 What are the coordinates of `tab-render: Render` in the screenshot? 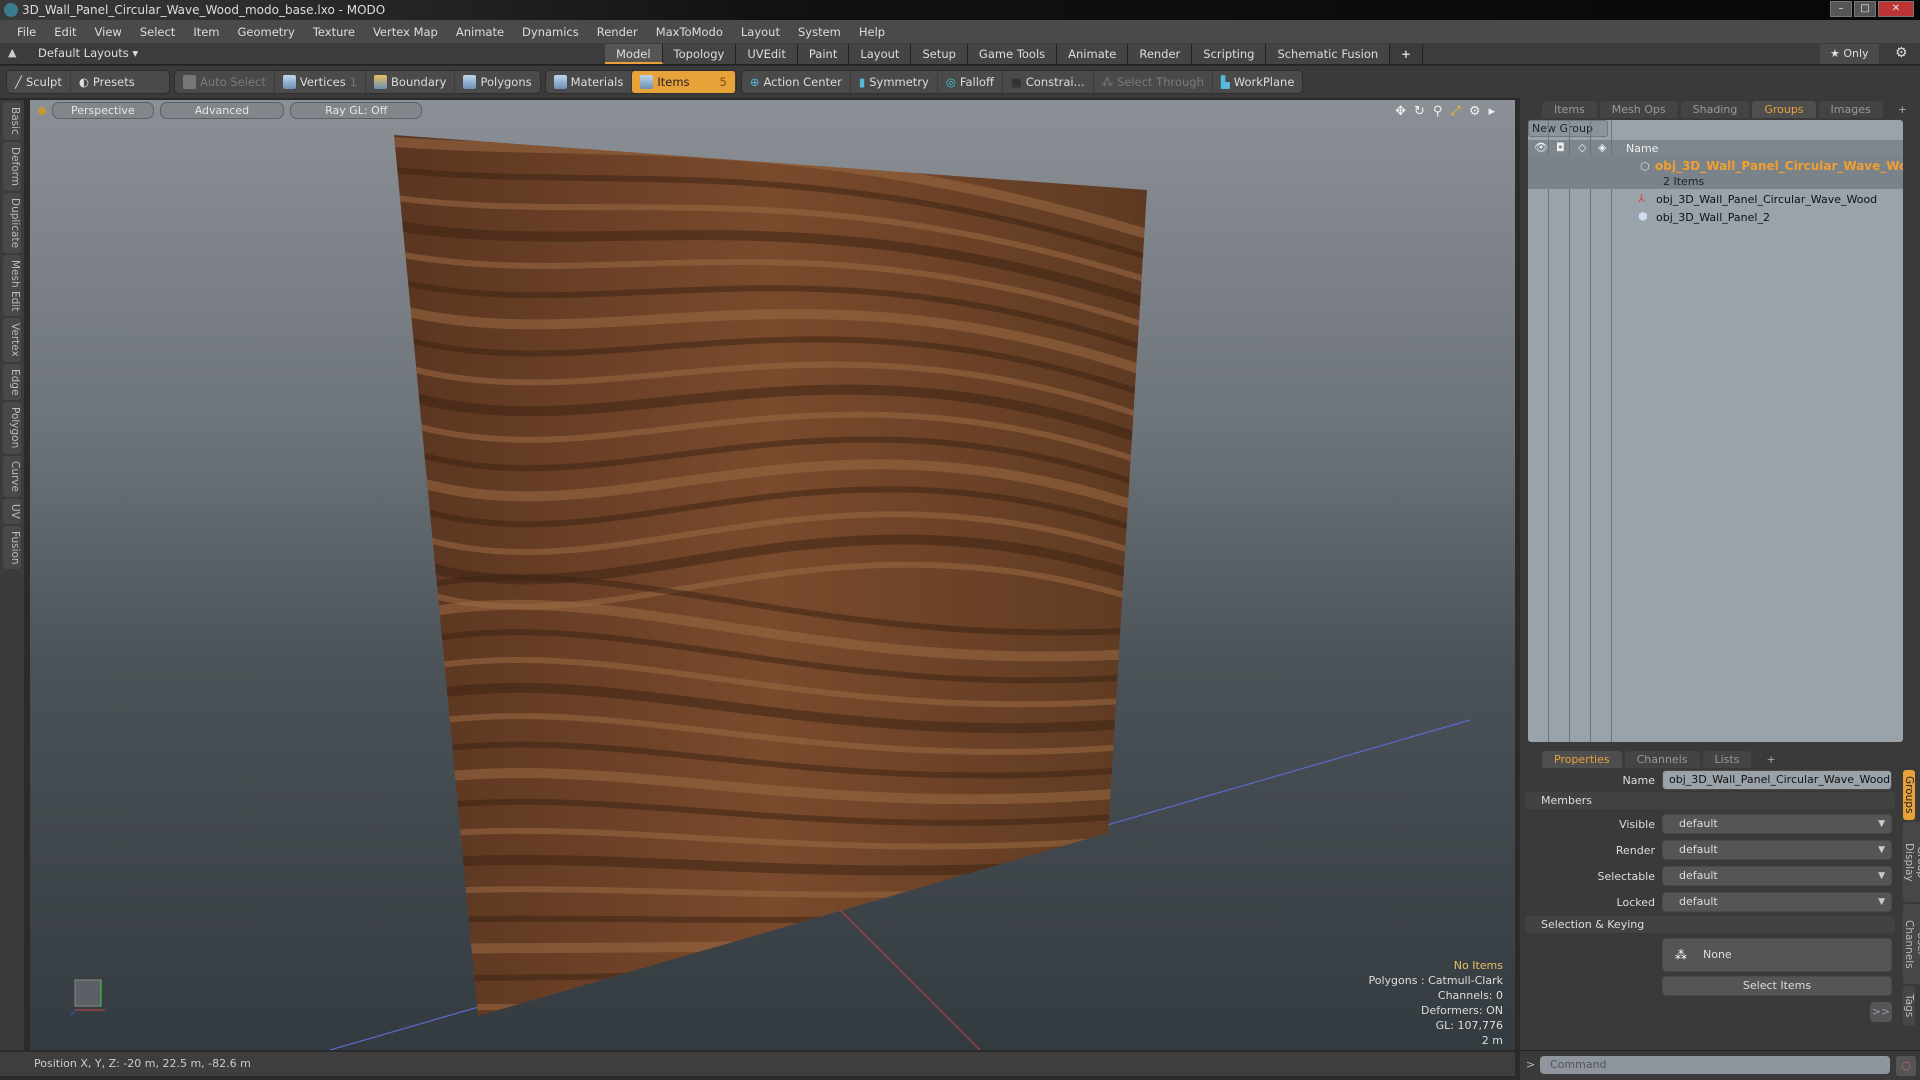 It's located at (1160, 54).